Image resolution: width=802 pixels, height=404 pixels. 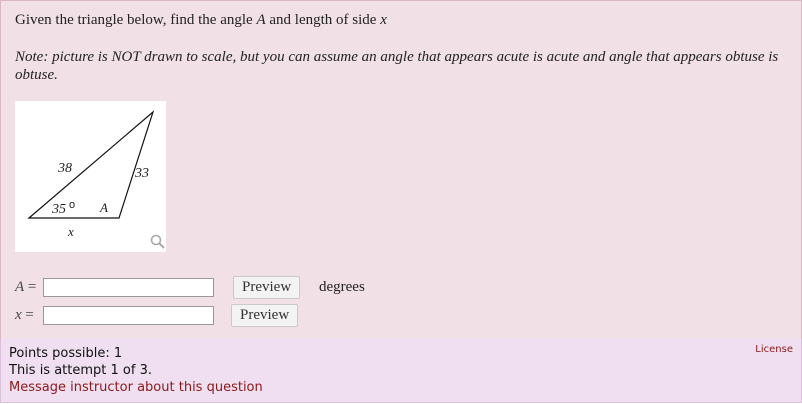 What do you see at coordinates (24, 315) in the screenshot?
I see `var-label-x: x =` at bounding box center [24, 315].